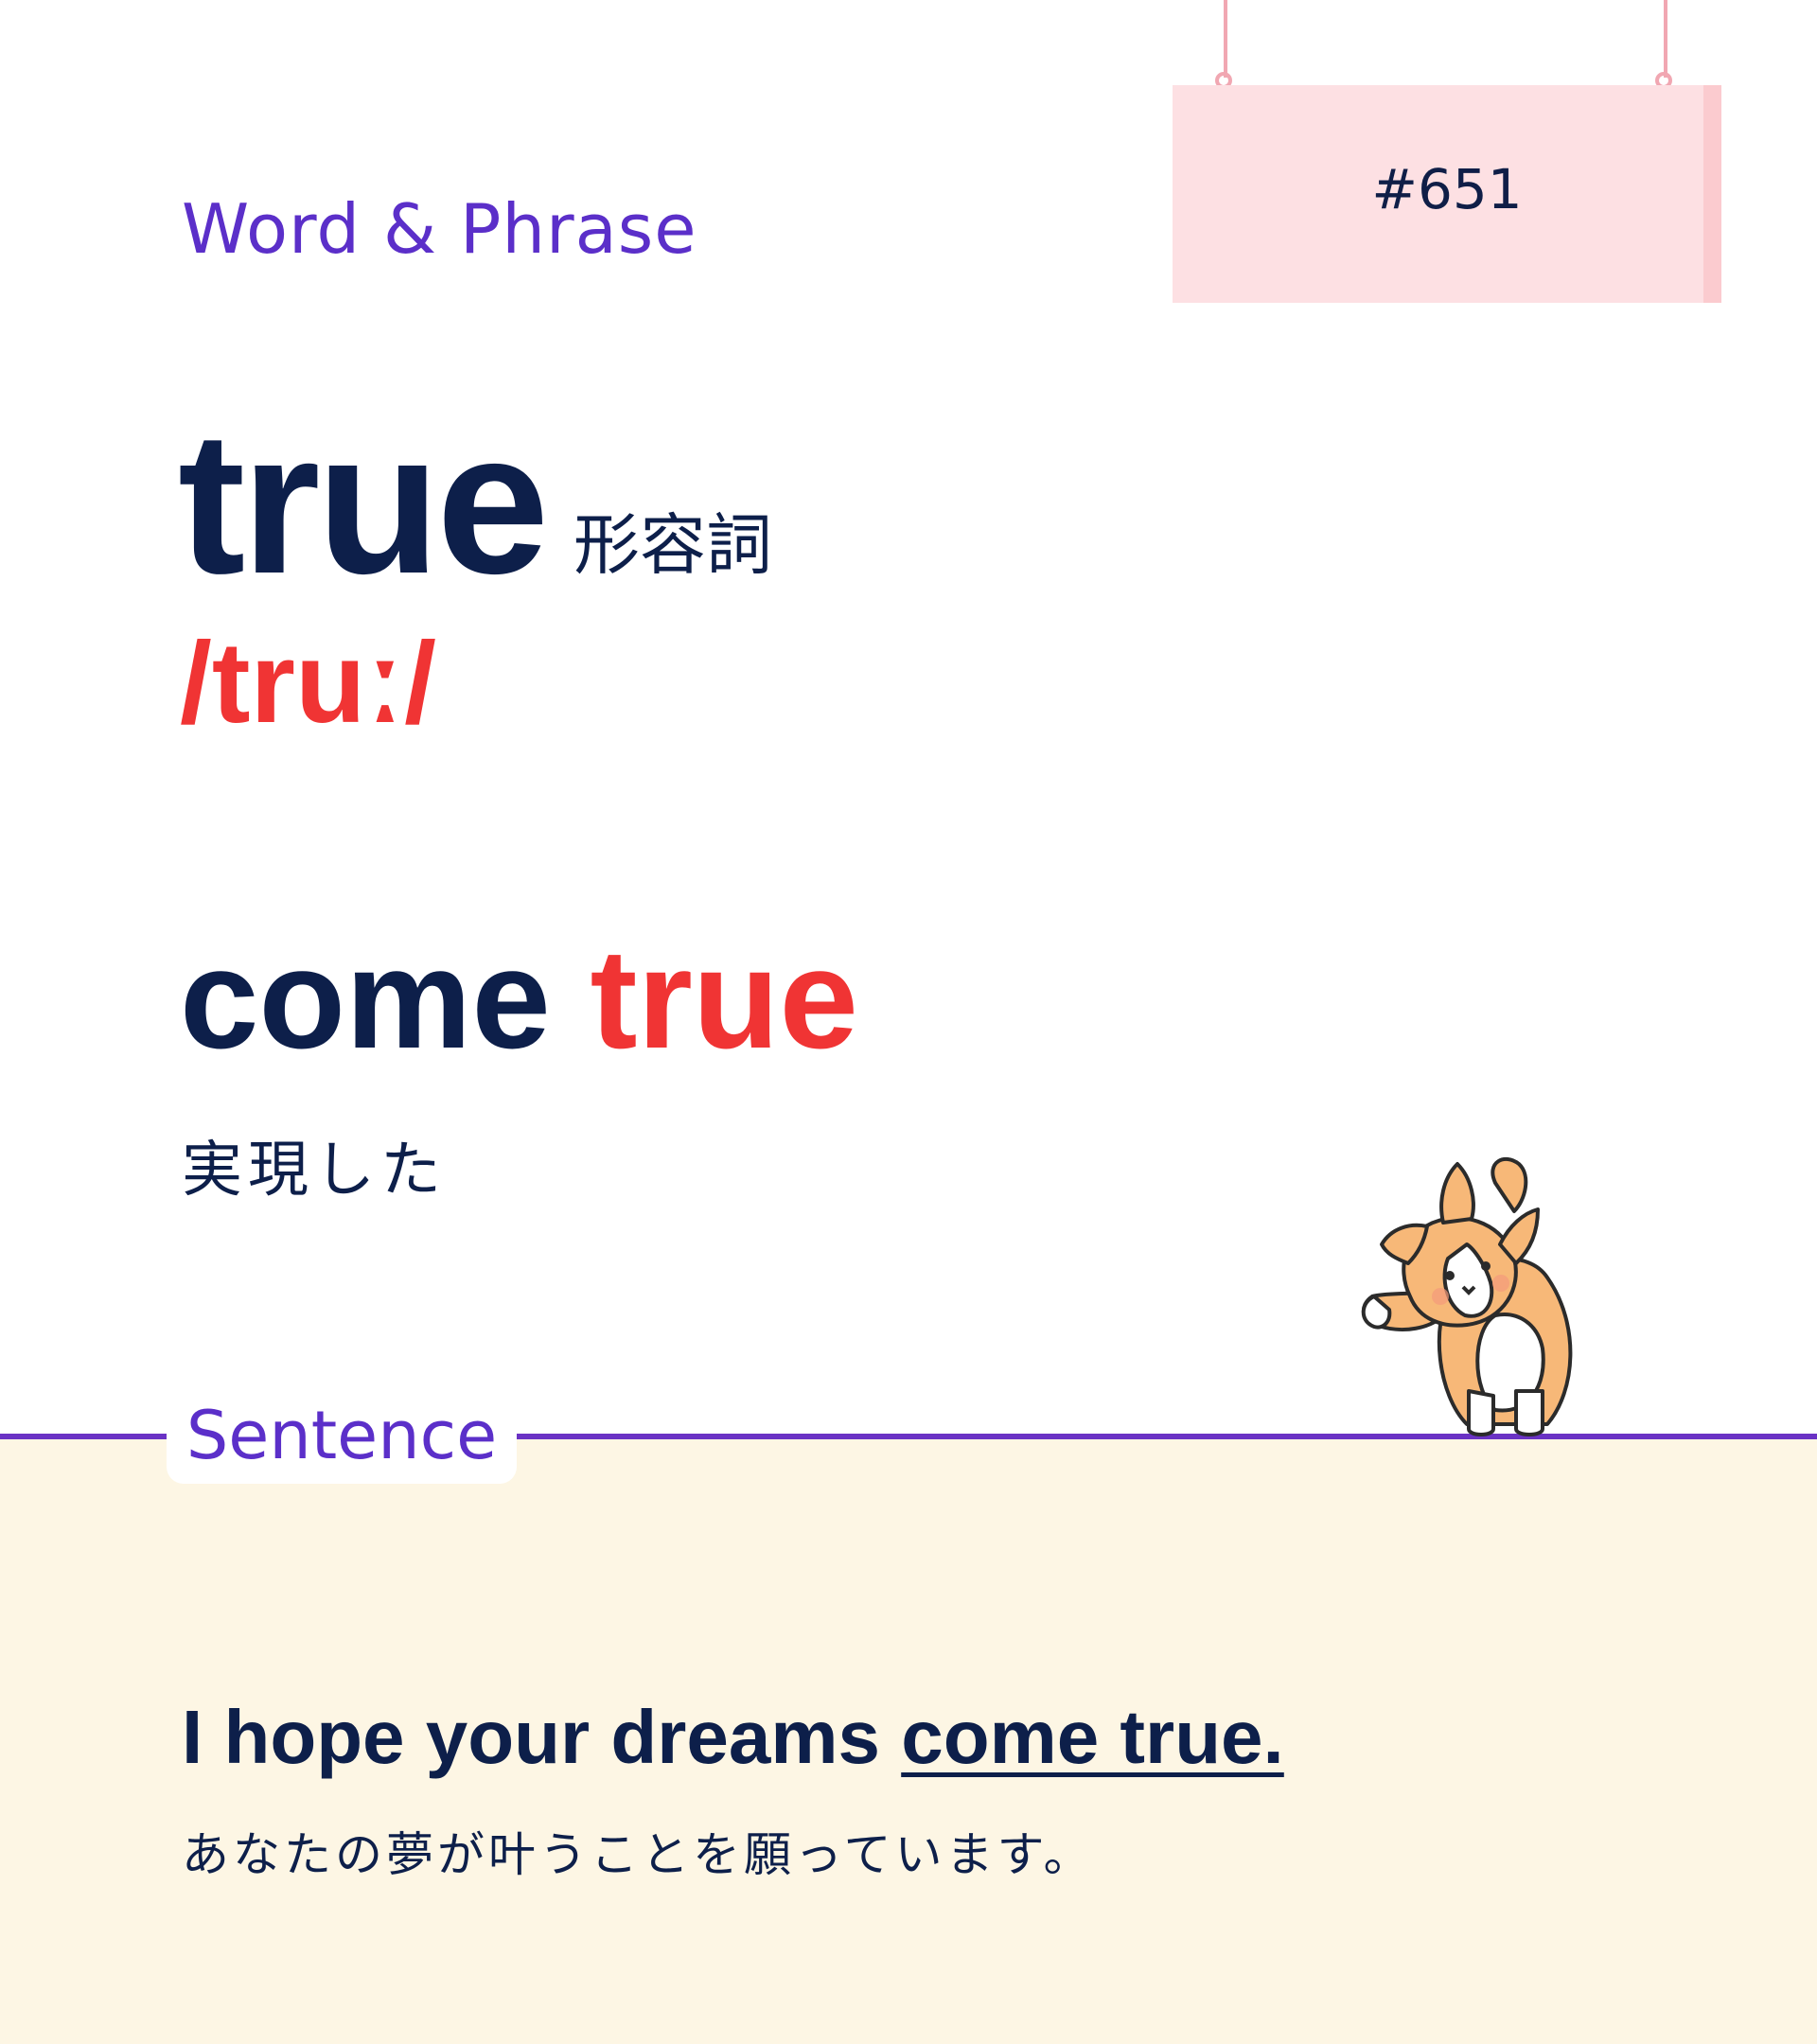 This screenshot has width=1817, height=2044. I want to click on sentence-text: I hope your dreams, so click(542, 1737).